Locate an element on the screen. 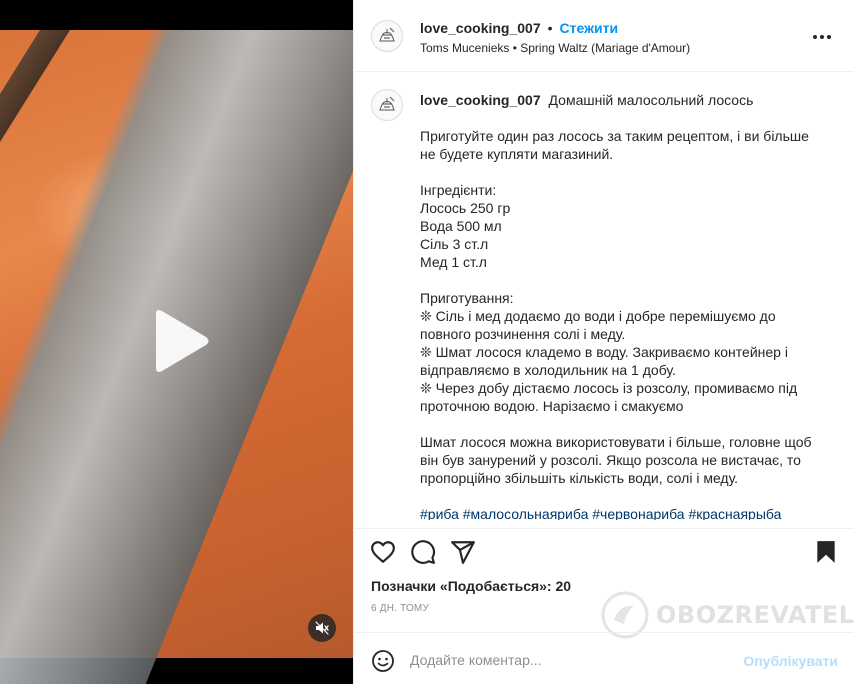 The width and height of the screenshot is (854, 684). comment-input is located at coordinates (570, 660).